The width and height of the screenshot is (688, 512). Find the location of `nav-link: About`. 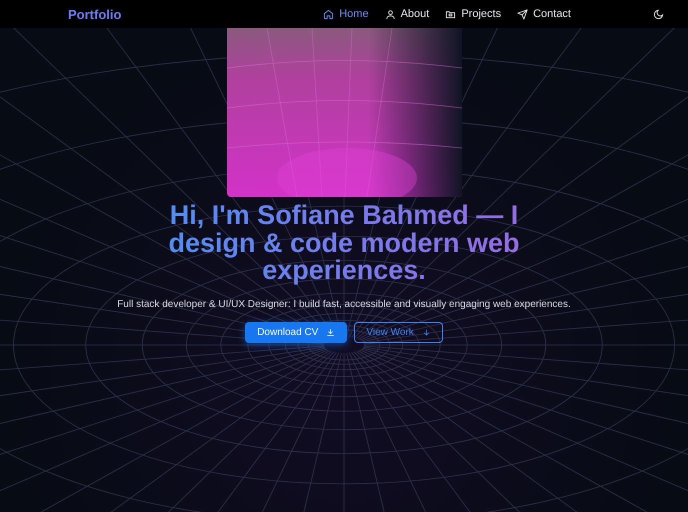

nav-link: About is located at coordinates (407, 14).